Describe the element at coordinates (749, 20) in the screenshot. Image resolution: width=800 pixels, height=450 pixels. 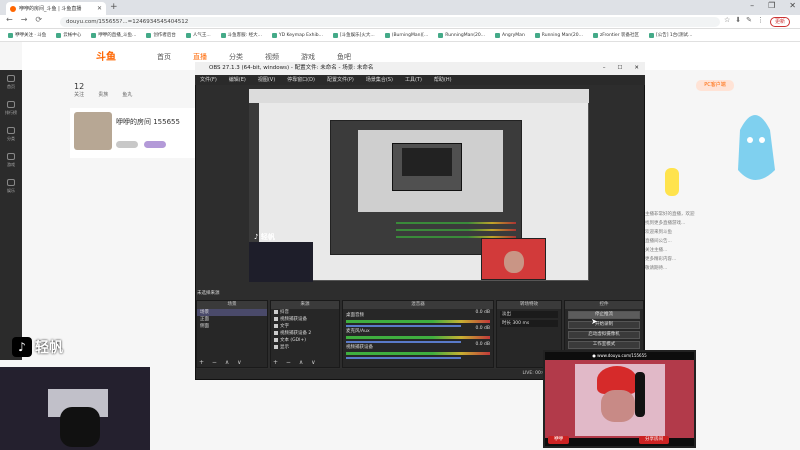
I see `edit-icon: ✎` at that location.